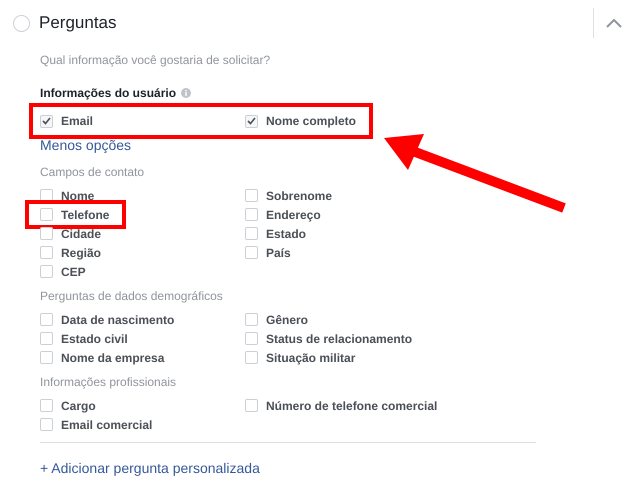 The image size is (632, 488). I want to click on checkbox-label: Situação militar, so click(311, 358).